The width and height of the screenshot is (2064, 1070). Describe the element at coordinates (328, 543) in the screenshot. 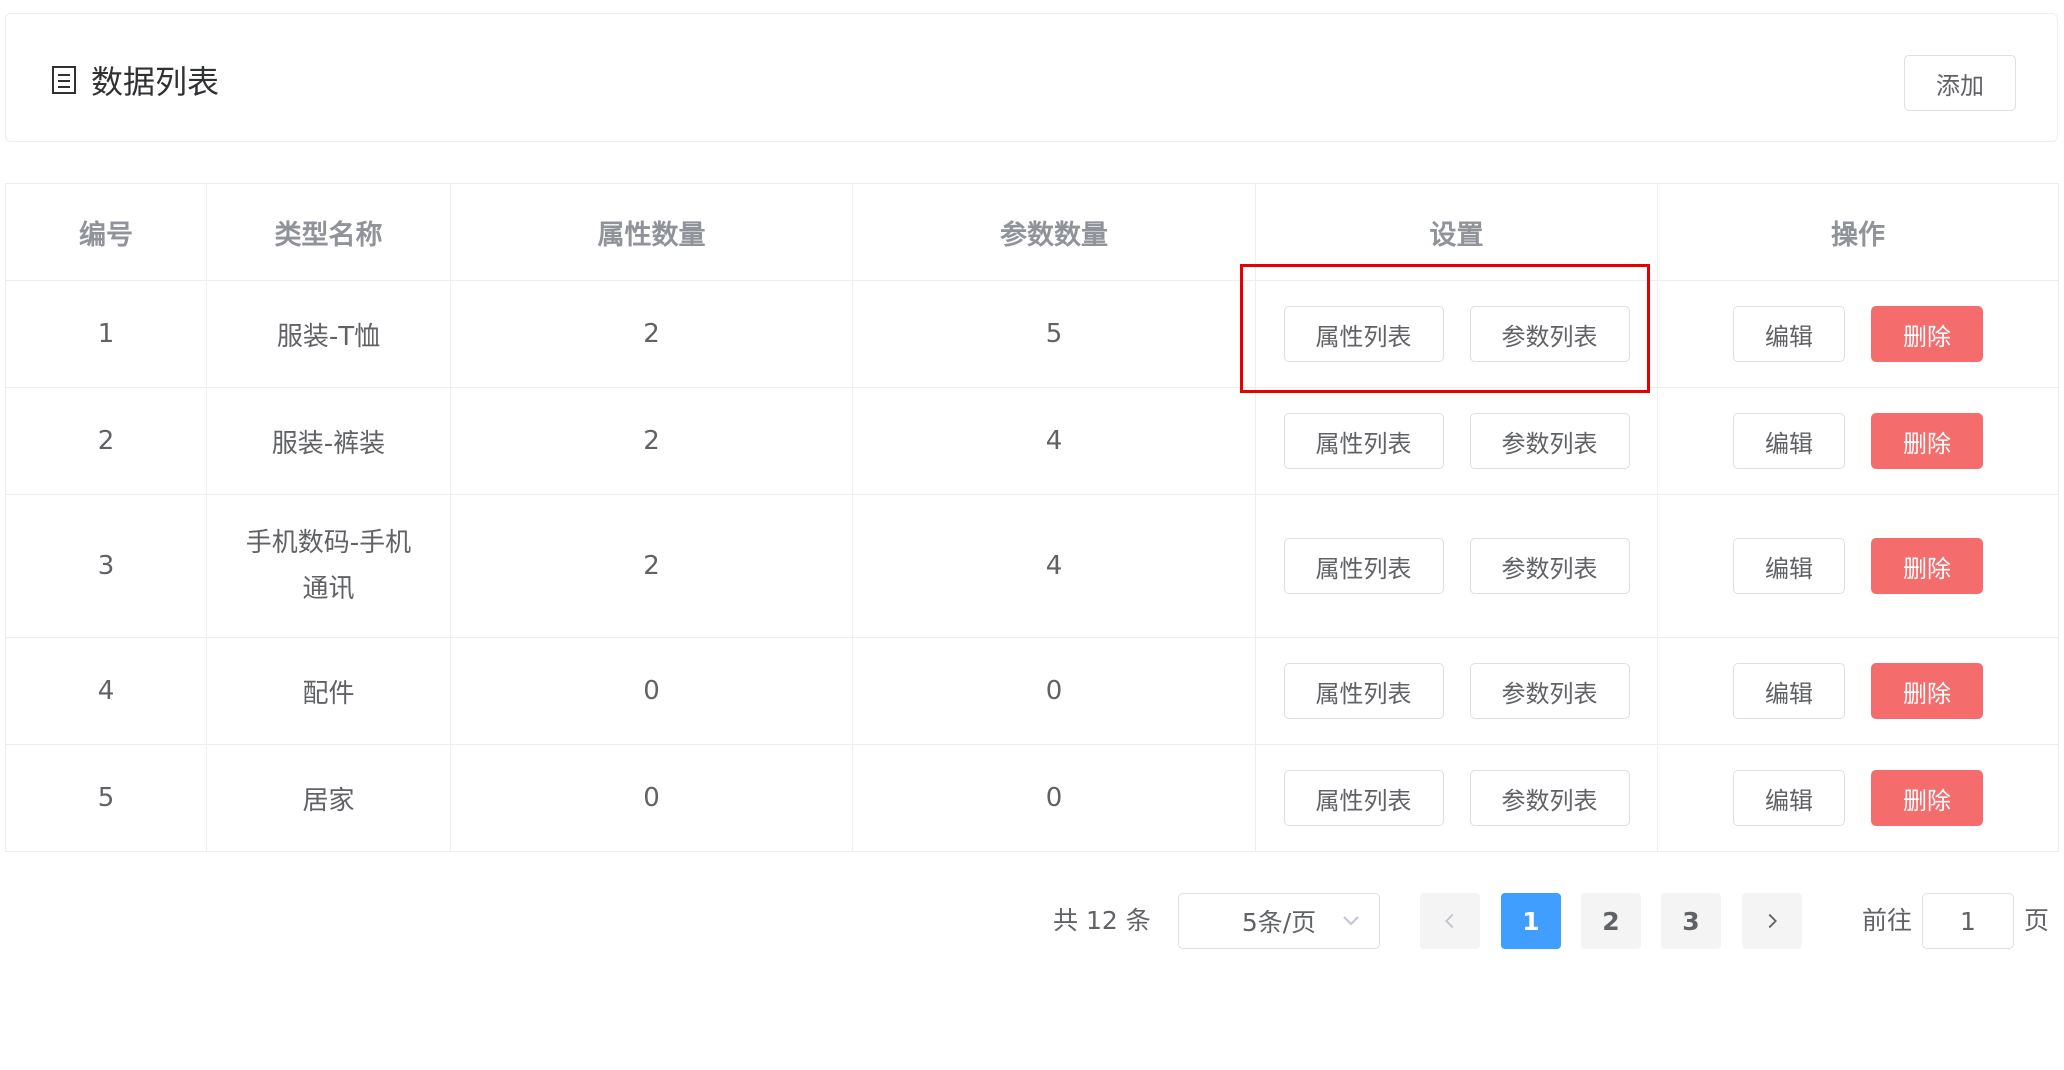

I see `type-name-line1: 手机数码-手机` at that location.